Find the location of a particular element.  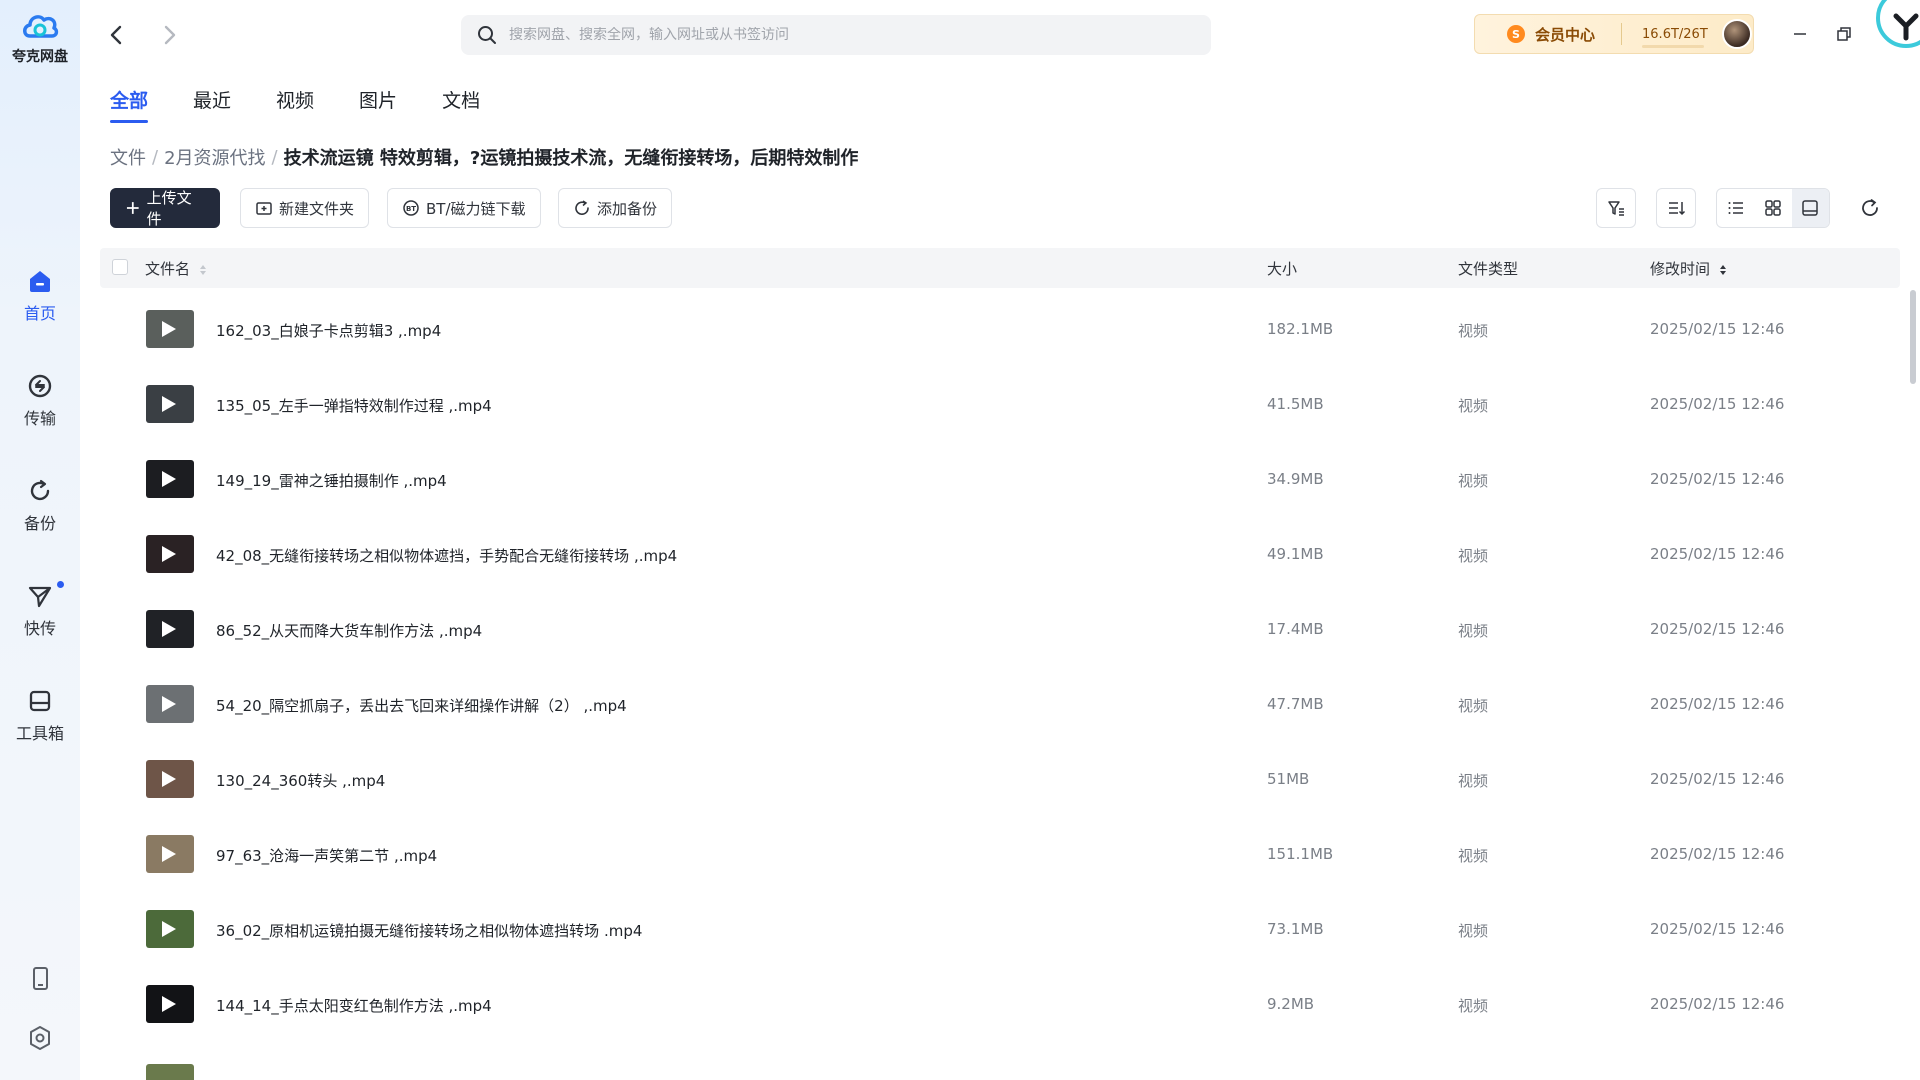

table-row is located at coordinates (1000, 1061).